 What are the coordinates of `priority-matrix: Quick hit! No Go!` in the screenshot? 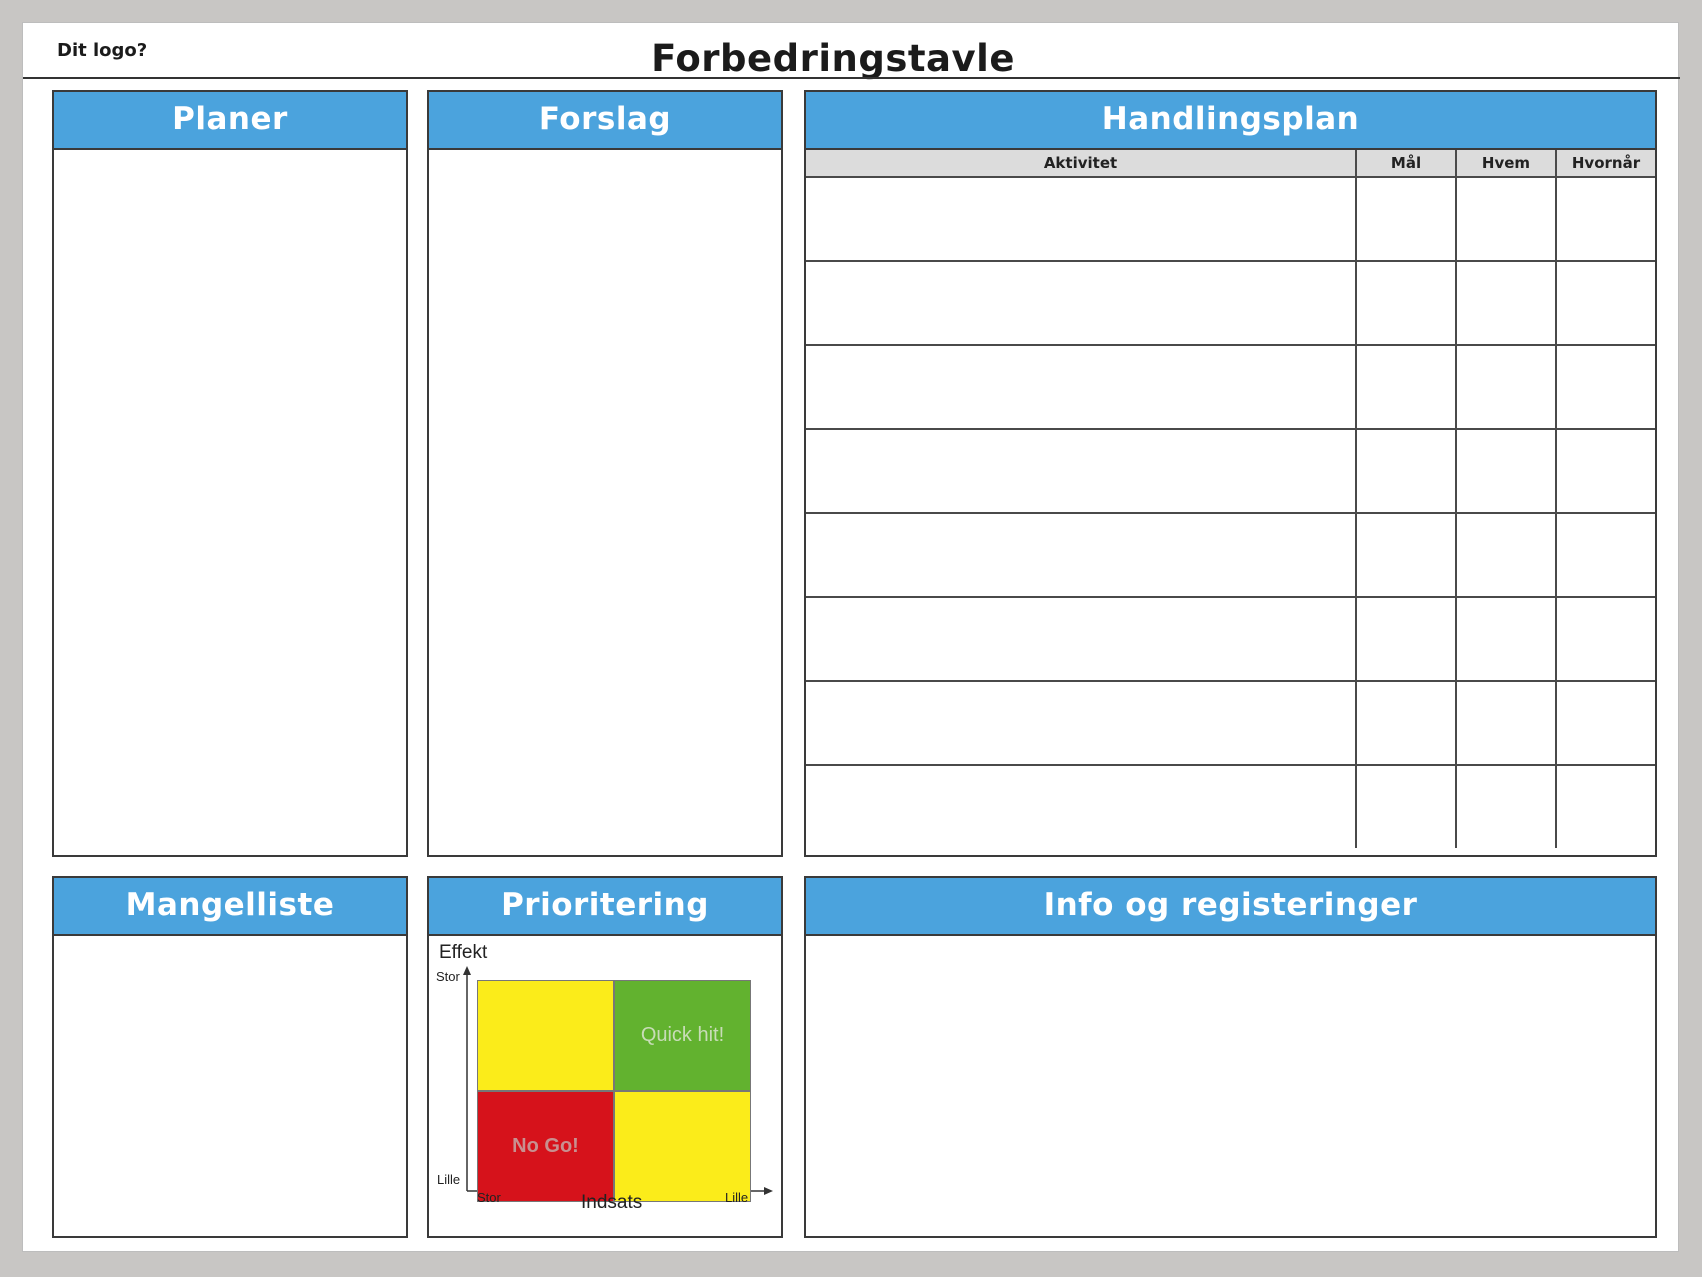 It's located at (614, 1091).